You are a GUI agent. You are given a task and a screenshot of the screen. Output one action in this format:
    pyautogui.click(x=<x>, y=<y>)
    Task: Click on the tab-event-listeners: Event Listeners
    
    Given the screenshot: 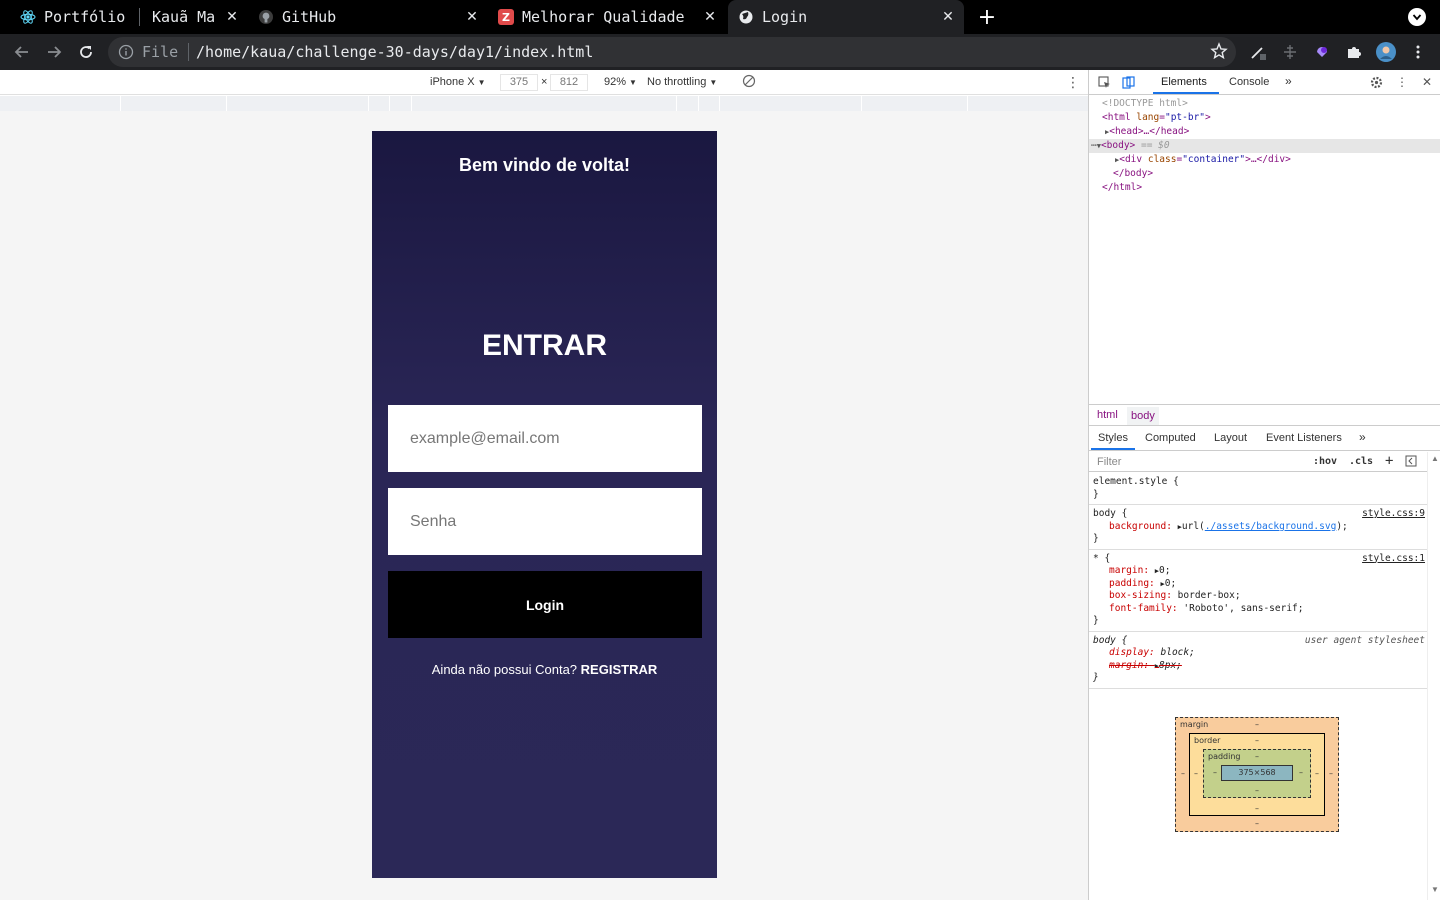 What is the action you would take?
    pyautogui.click(x=1304, y=438)
    